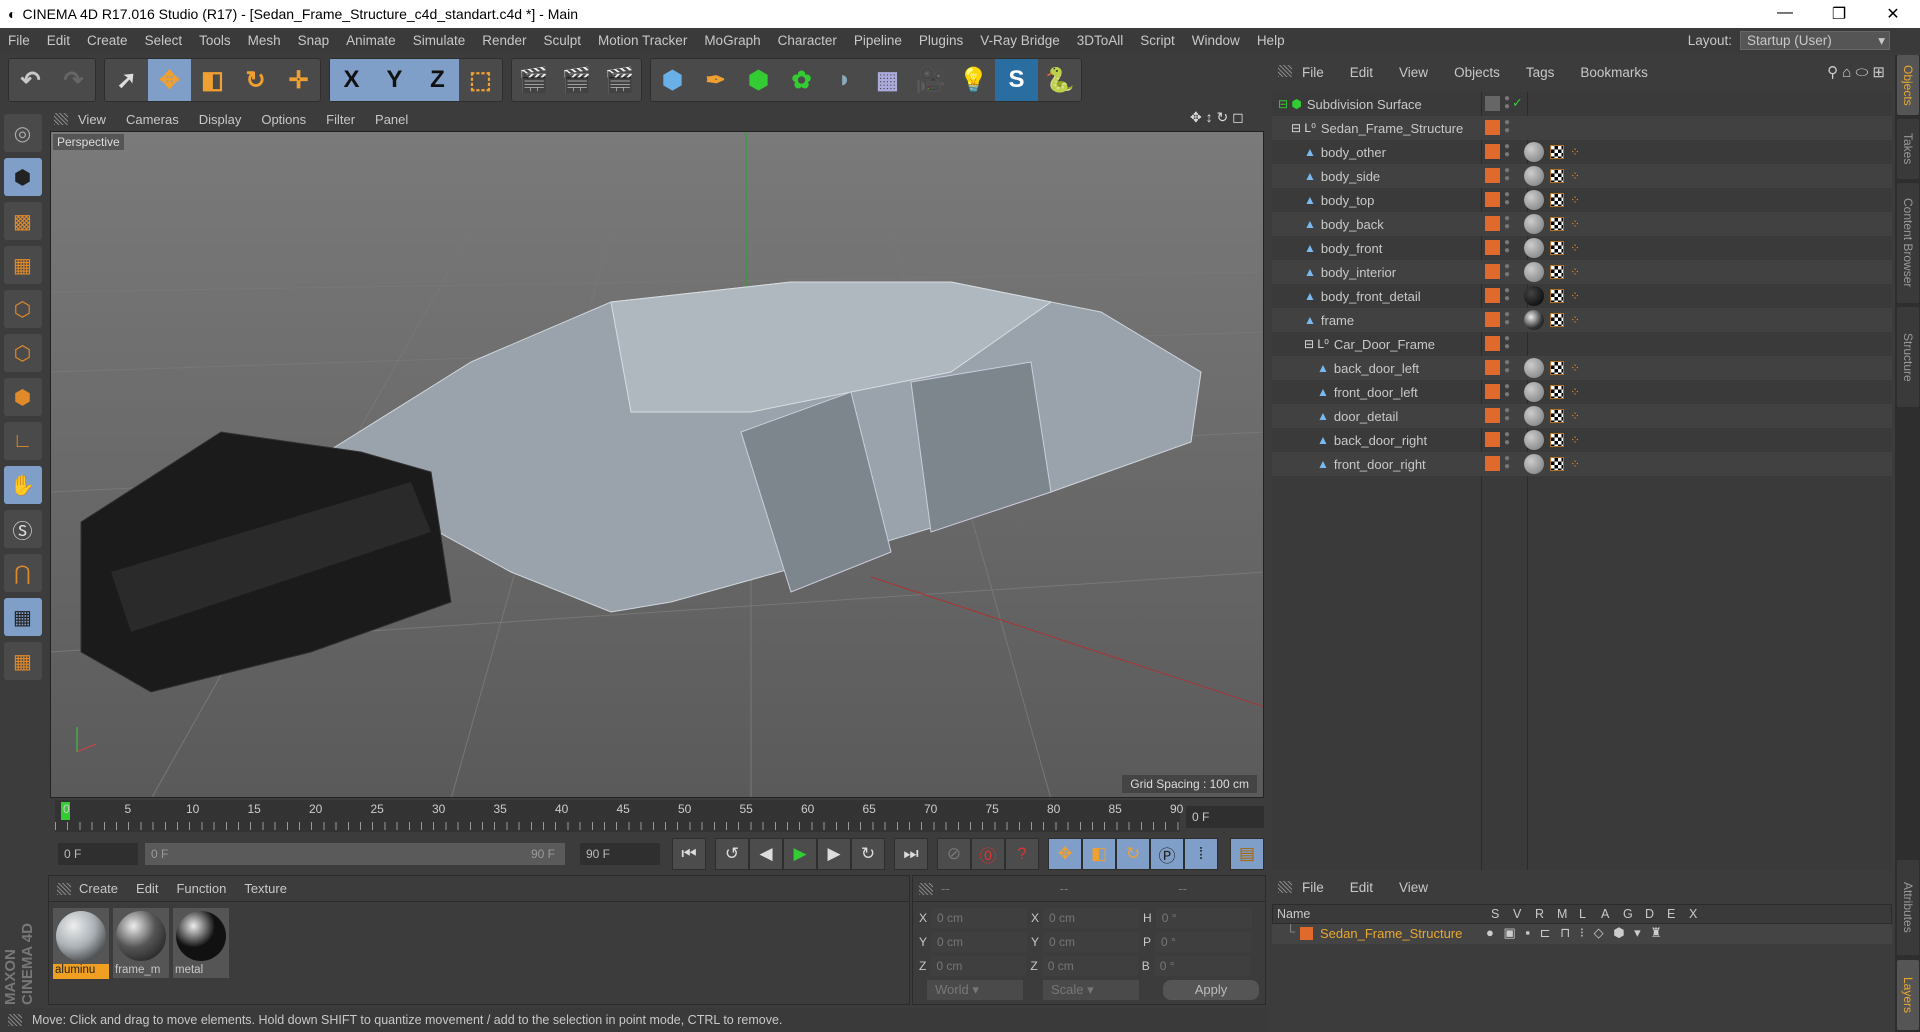 The height and width of the screenshot is (1032, 1920). What do you see at coordinates (1313, 72) in the screenshot?
I see `om-menu-file: File` at bounding box center [1313, 72].